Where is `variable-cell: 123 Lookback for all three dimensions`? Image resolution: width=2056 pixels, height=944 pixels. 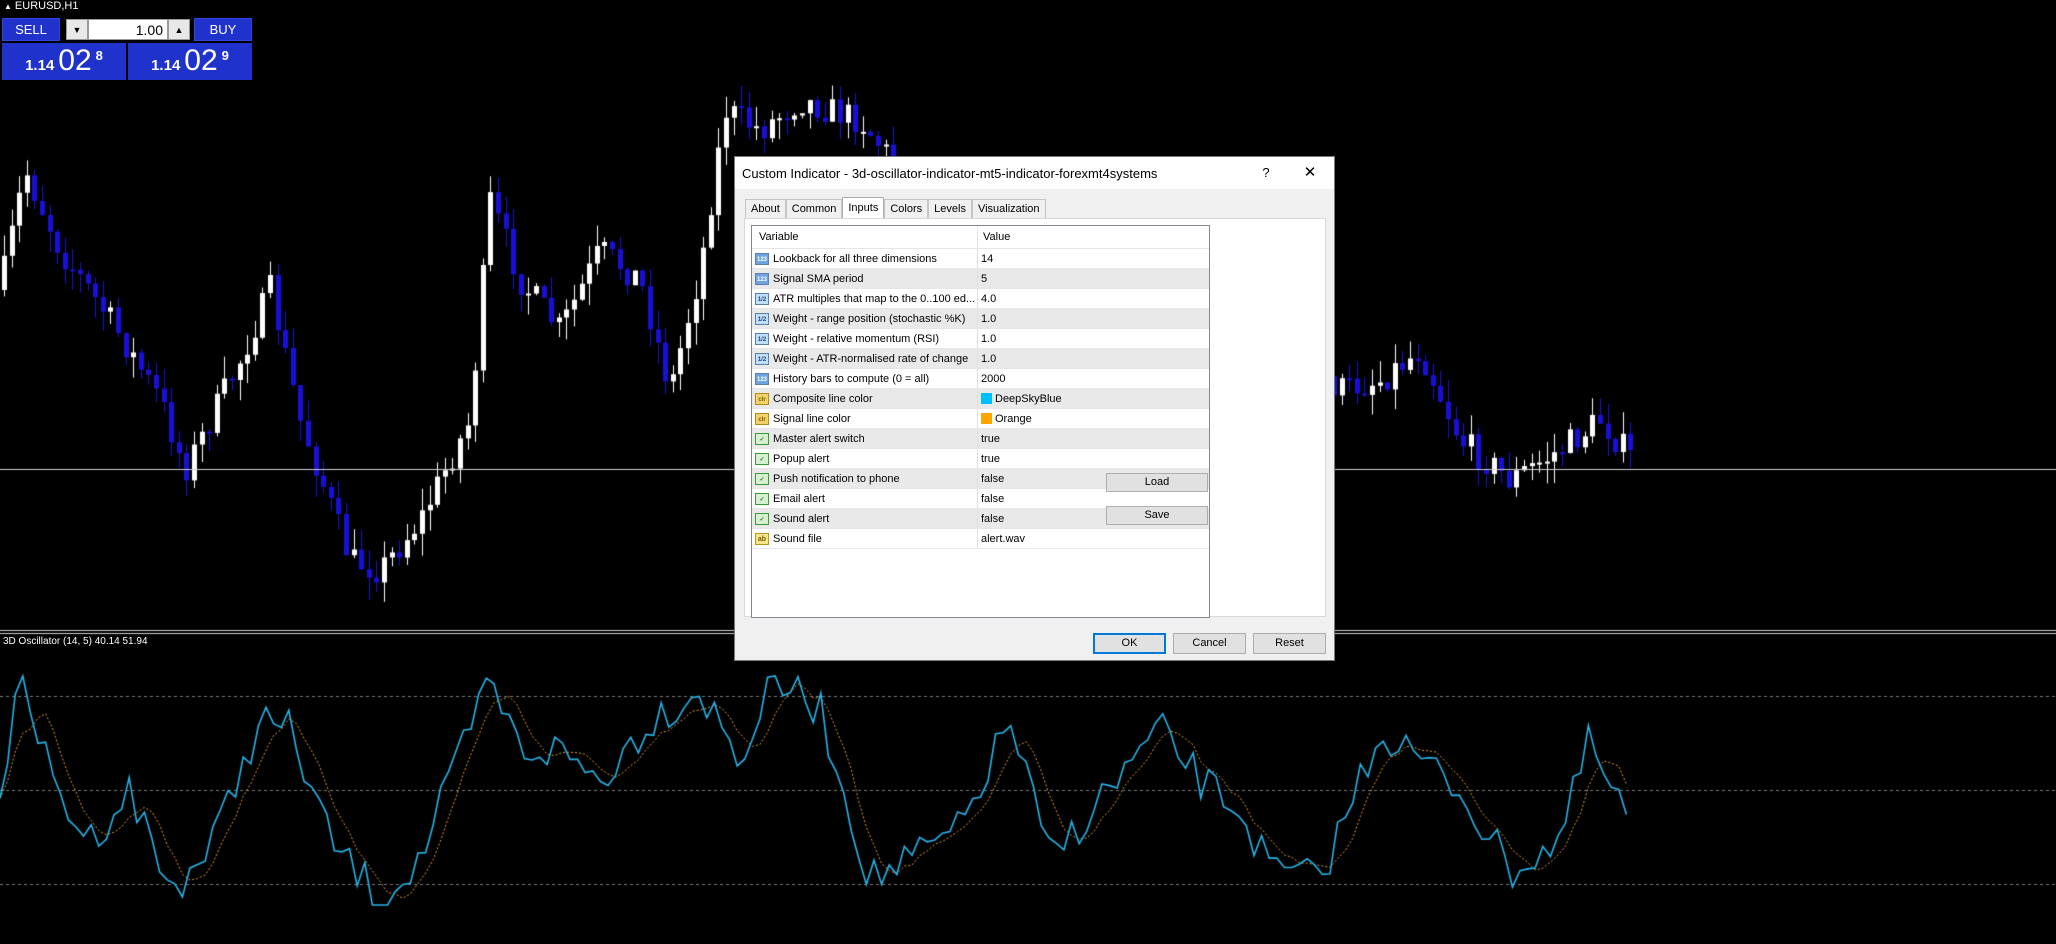
variable-cell: 123 Lookback for all three dimensions is located at coordinates (865, 258).